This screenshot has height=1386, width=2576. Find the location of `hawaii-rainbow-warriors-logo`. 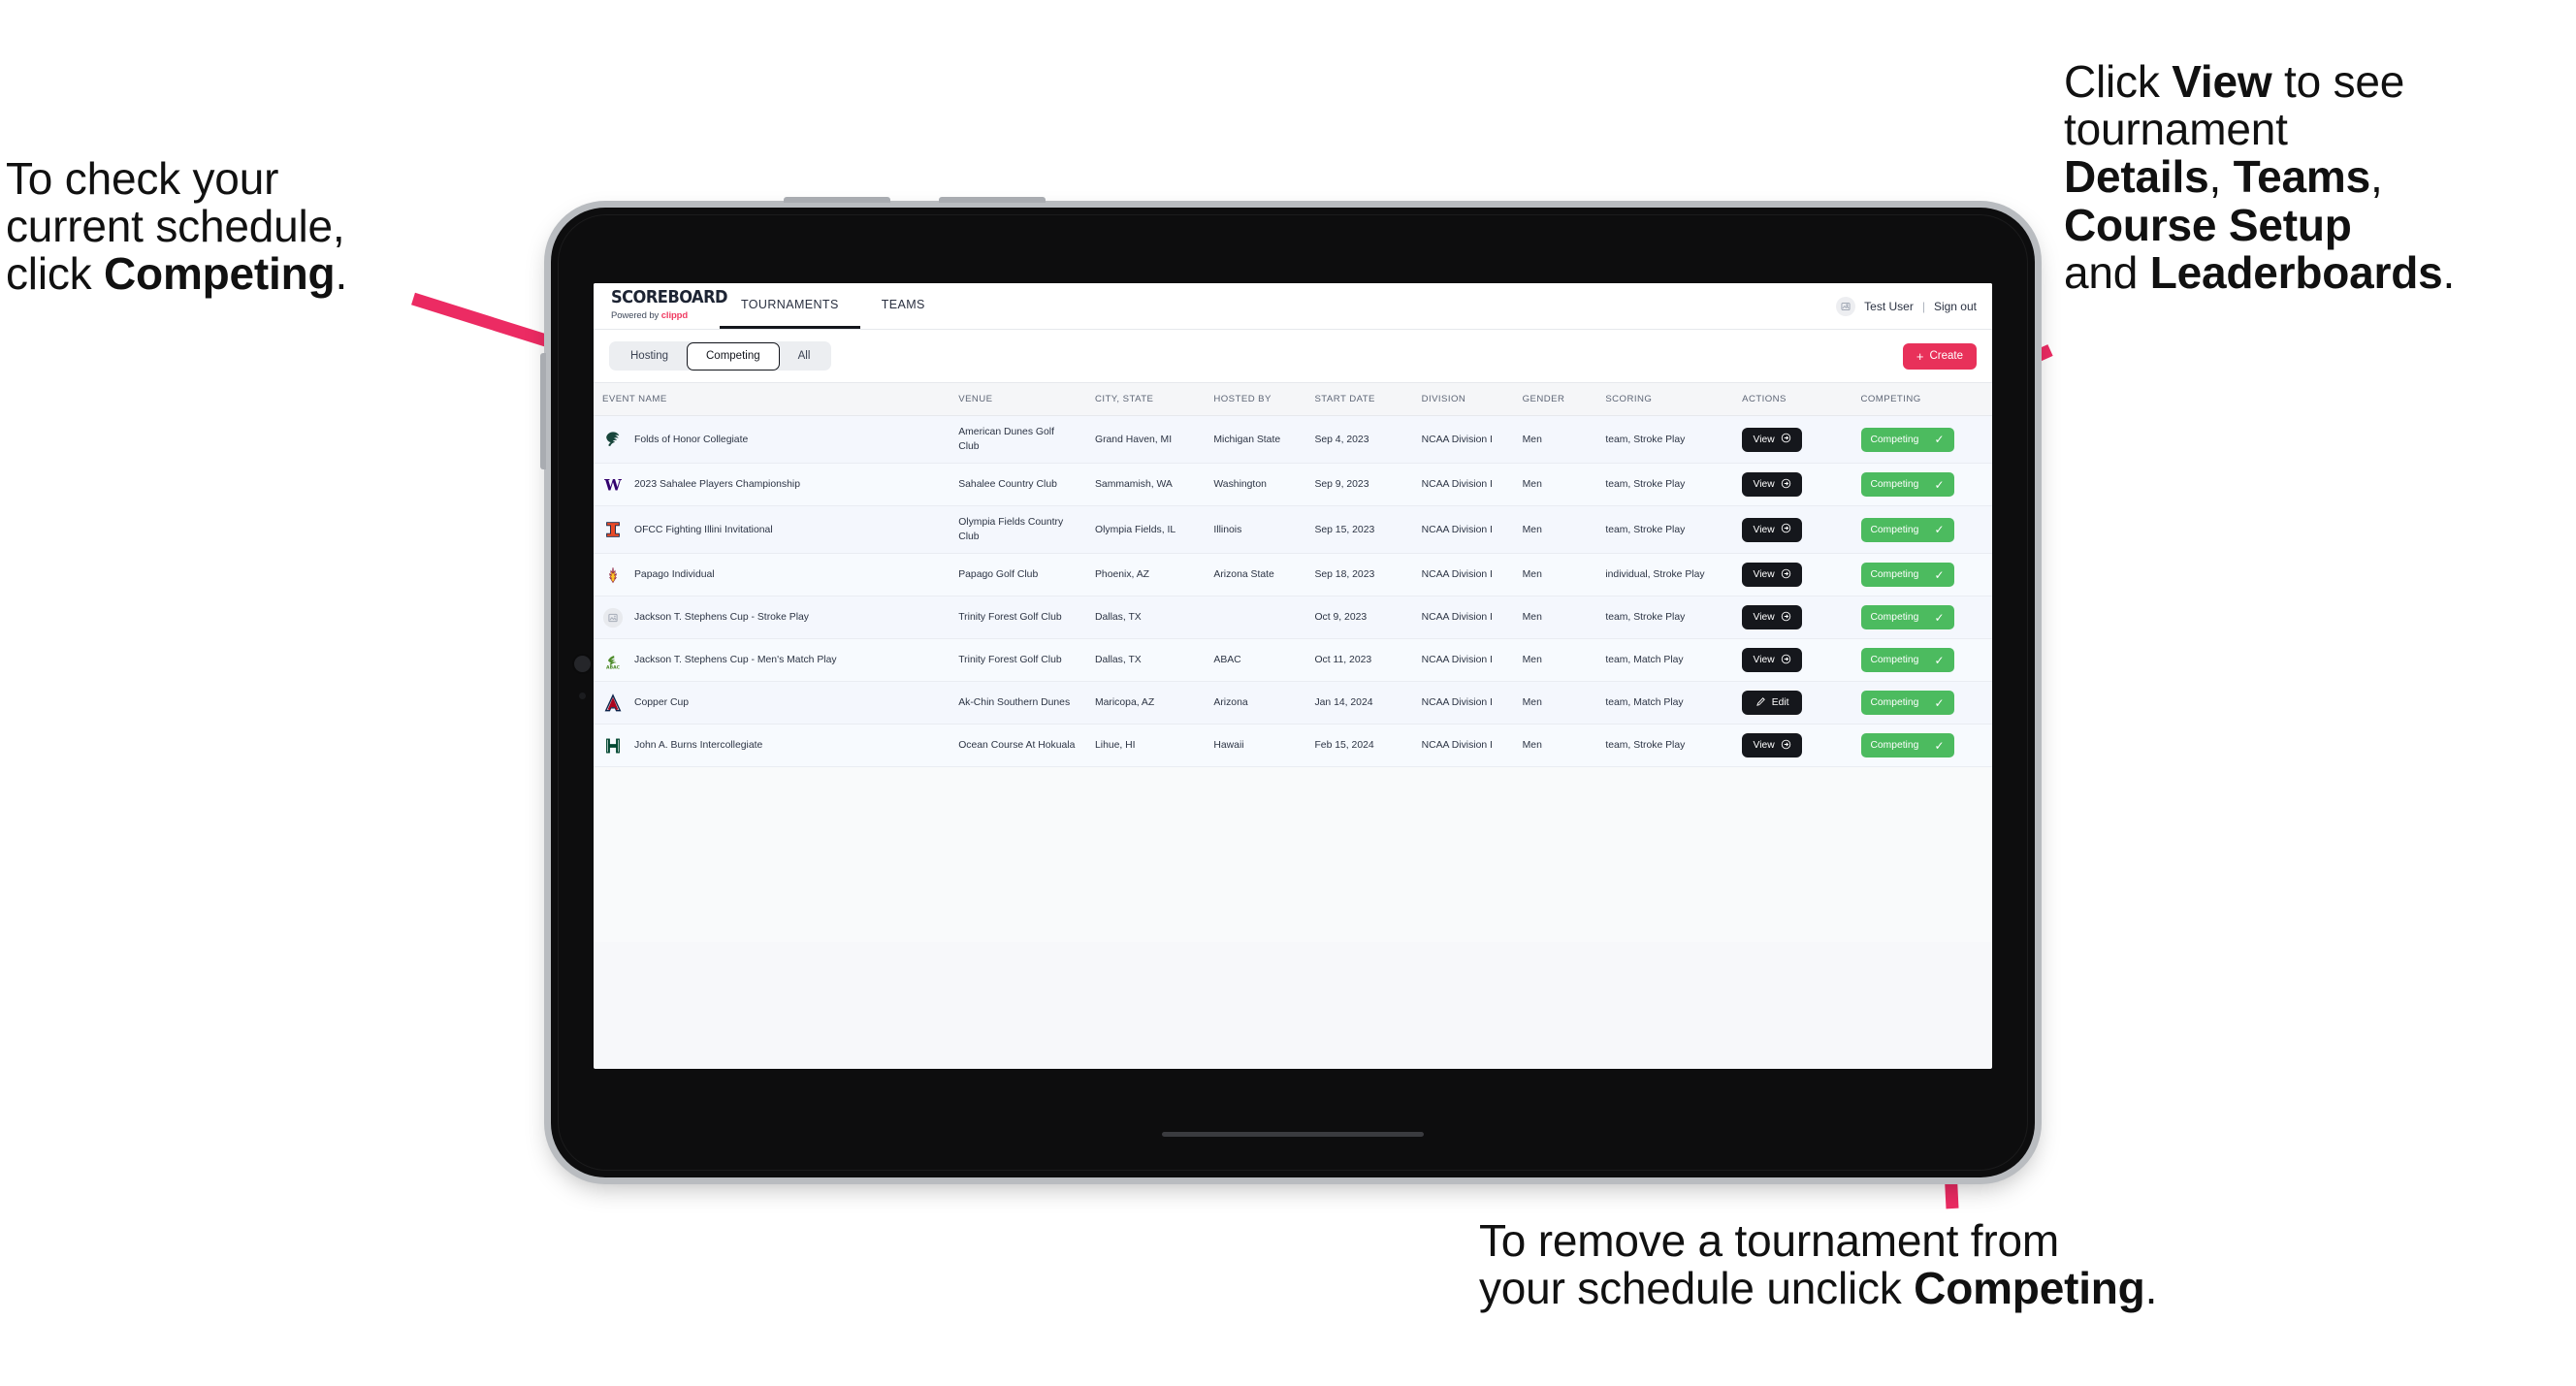

hawaii-rainbow-warriors-logo is located at coordinates (613, 746).